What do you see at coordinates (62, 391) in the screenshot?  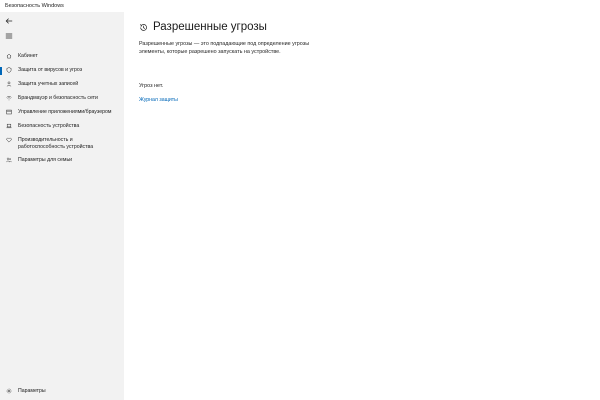 I see `sidebar-item-settings: Параметры` at bounding box center [62, 391].